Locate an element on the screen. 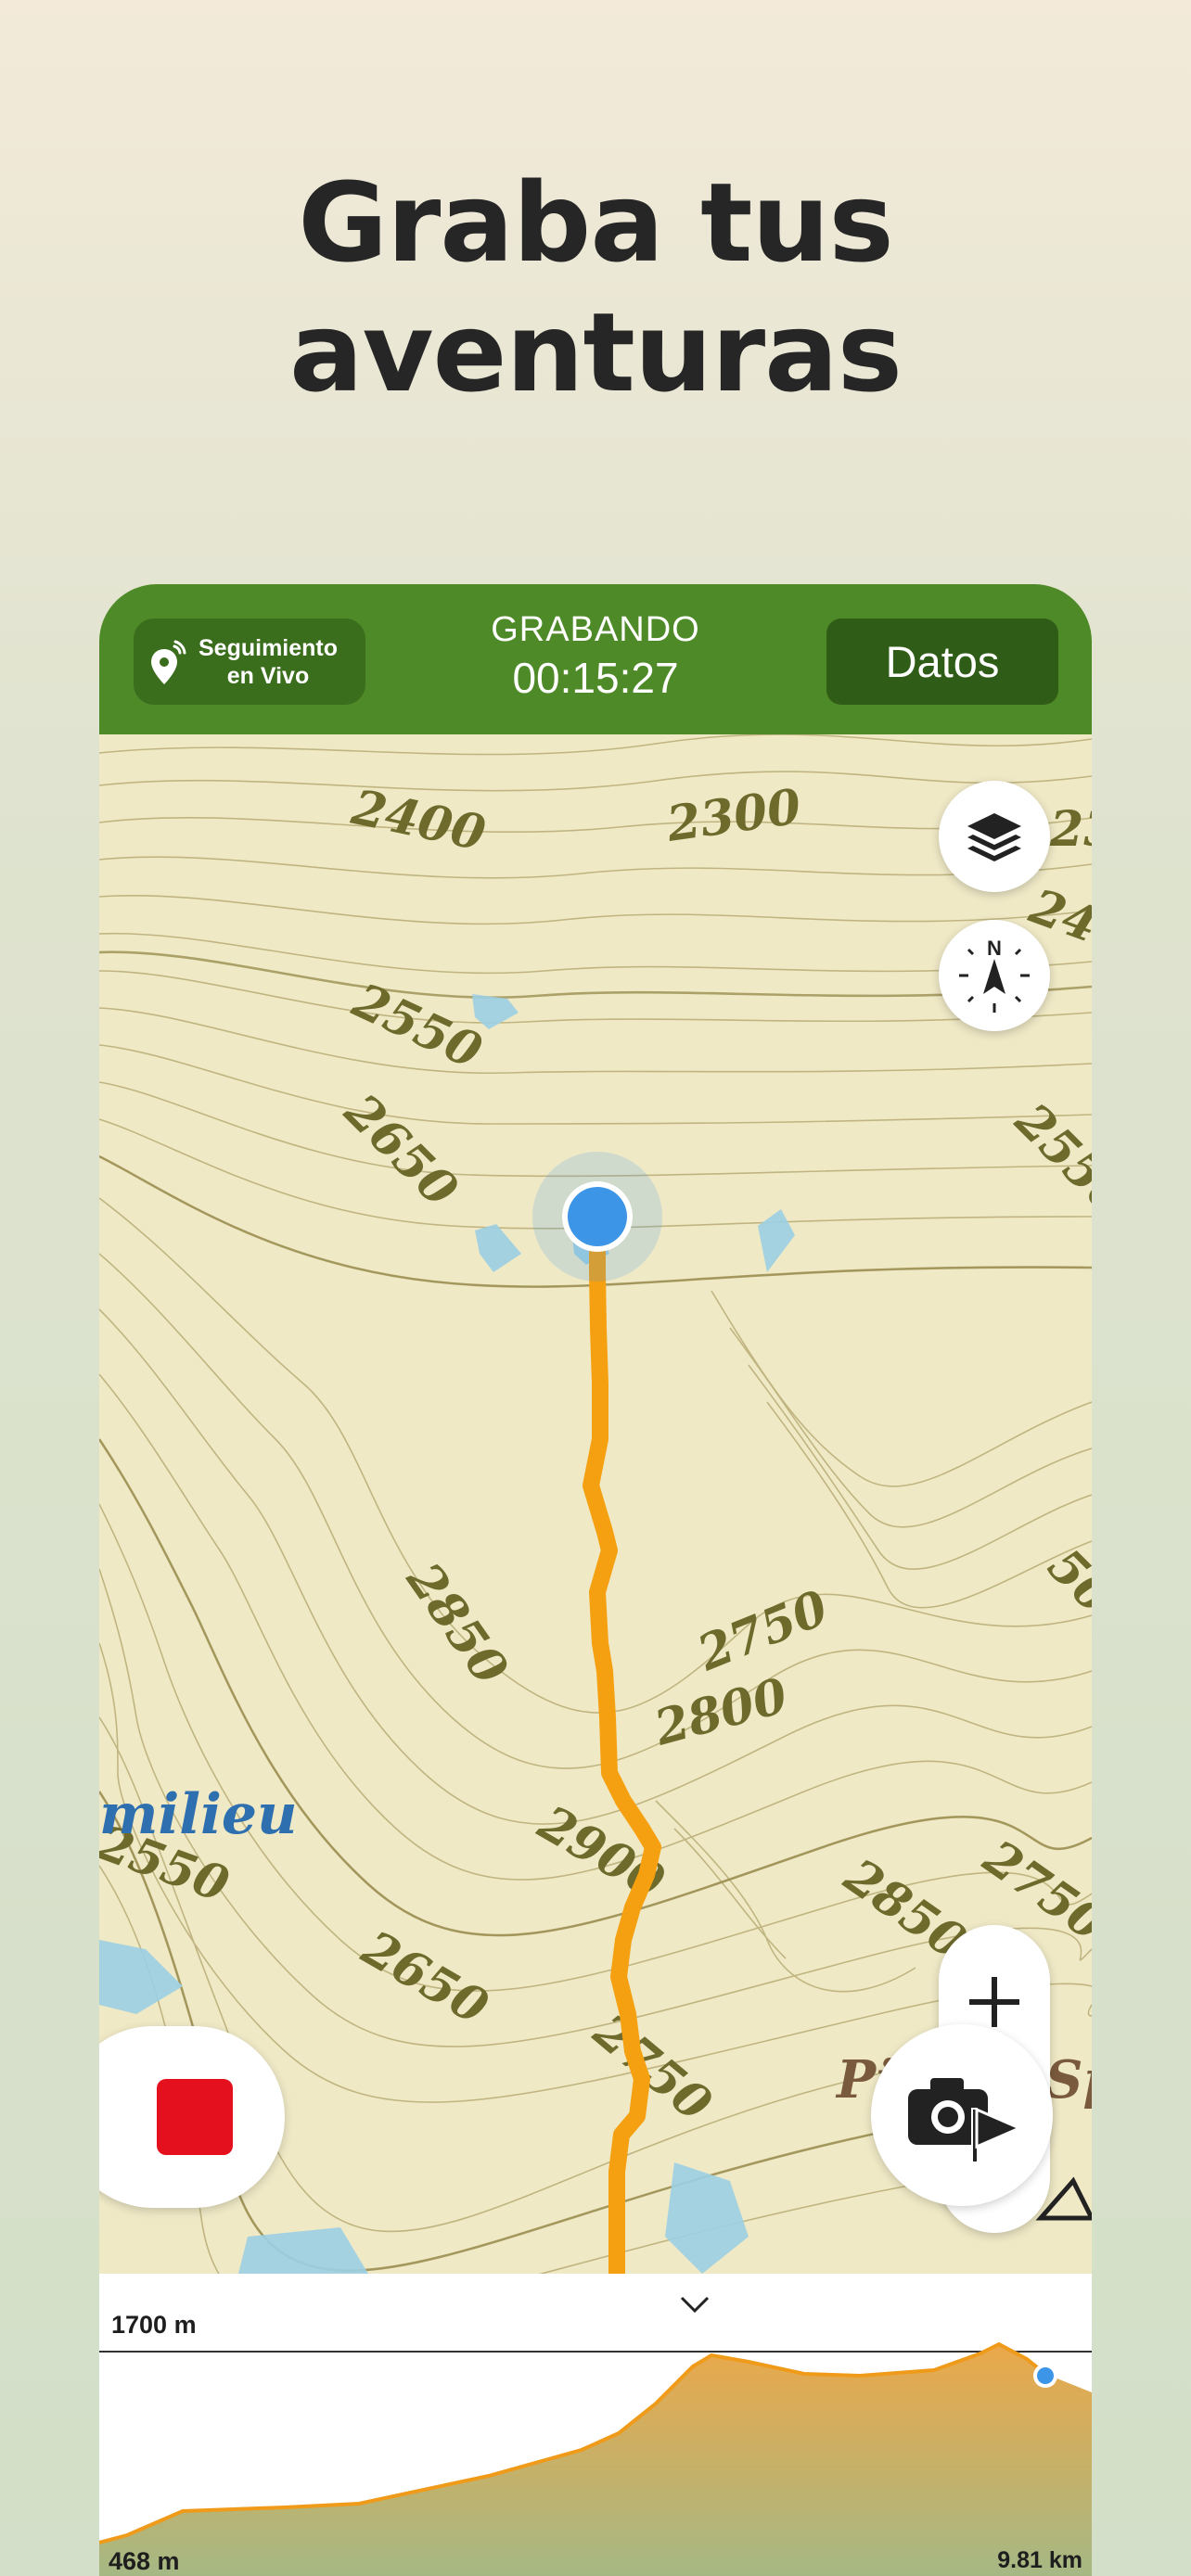 The image size is (1191, 2576). layers-icon is located at coordinates (994, 837).